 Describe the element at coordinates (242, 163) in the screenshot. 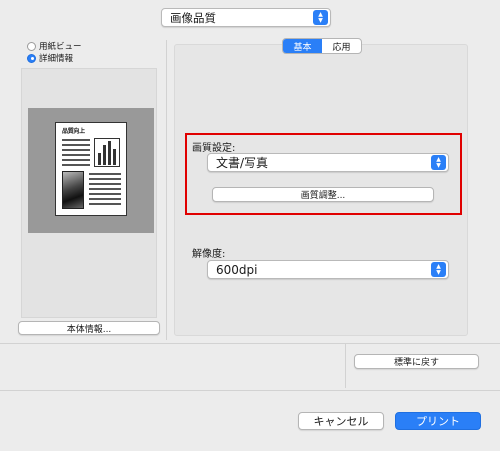

I see `quality-mode-value: 文書/写真` at that location.